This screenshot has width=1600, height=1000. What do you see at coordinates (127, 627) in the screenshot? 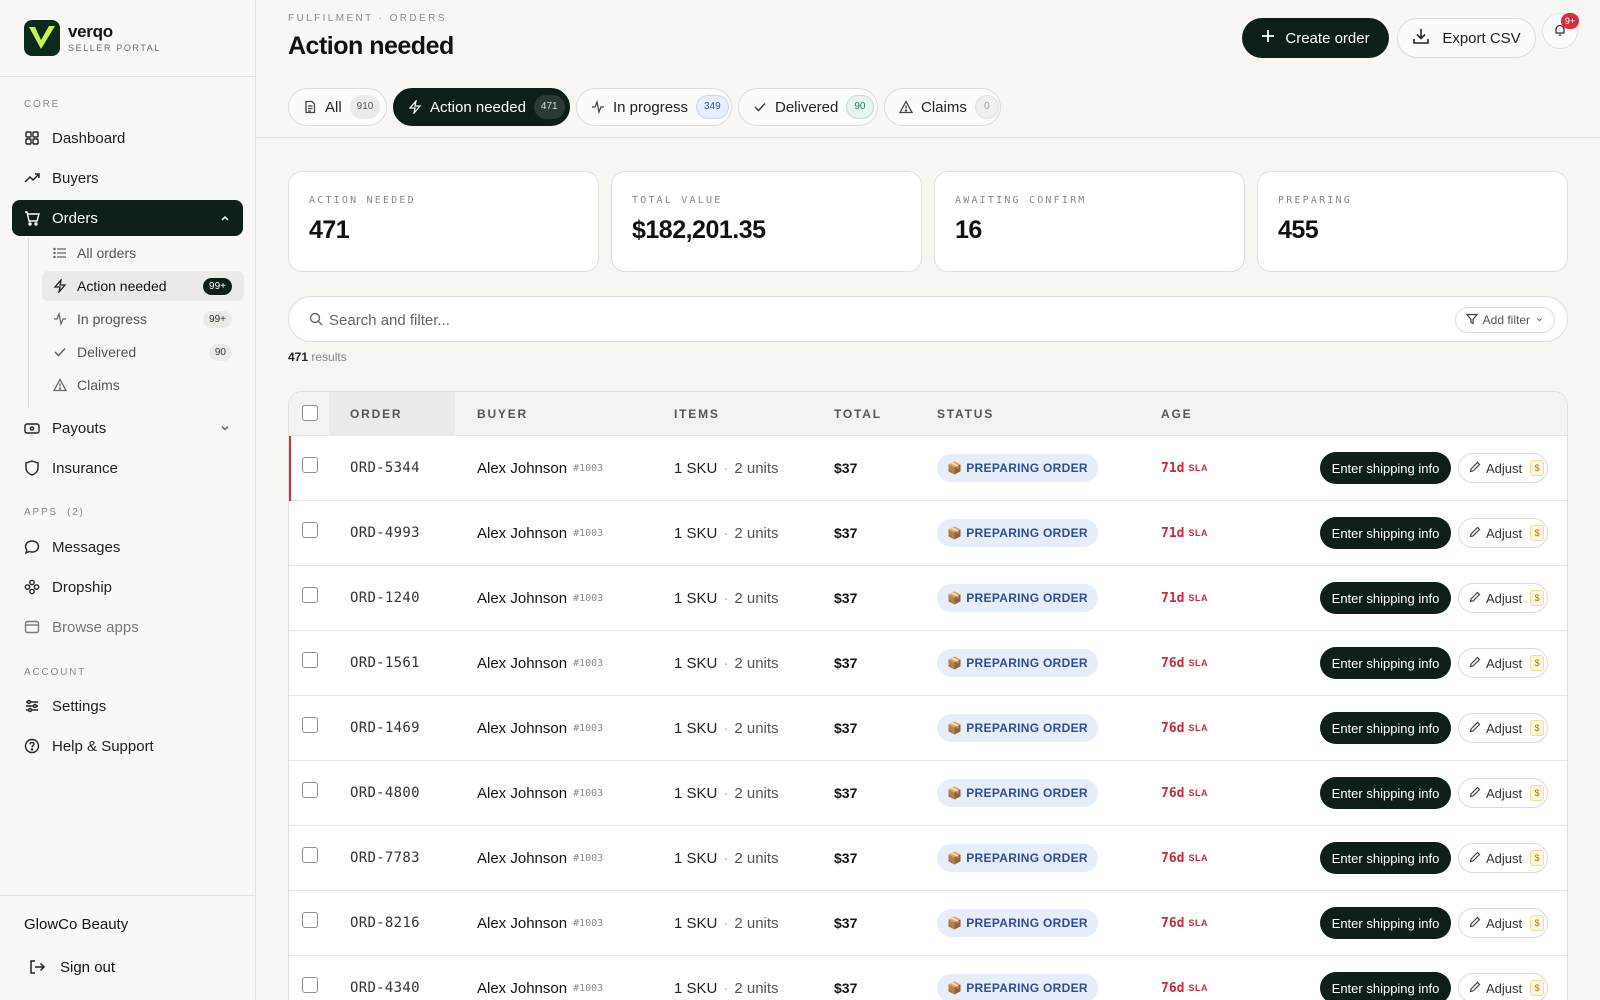
I see `sidebar-item-browse-apps: Browse apps` at bounding box center [127, 627].